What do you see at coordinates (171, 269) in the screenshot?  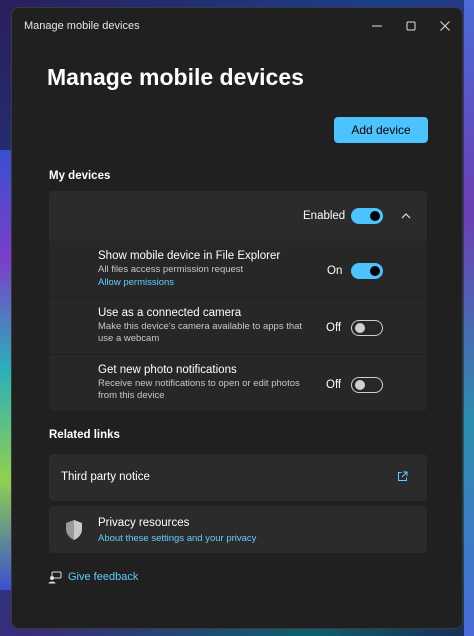 I see `setting-description: All files access permission request` at bounding box center [171, 269].